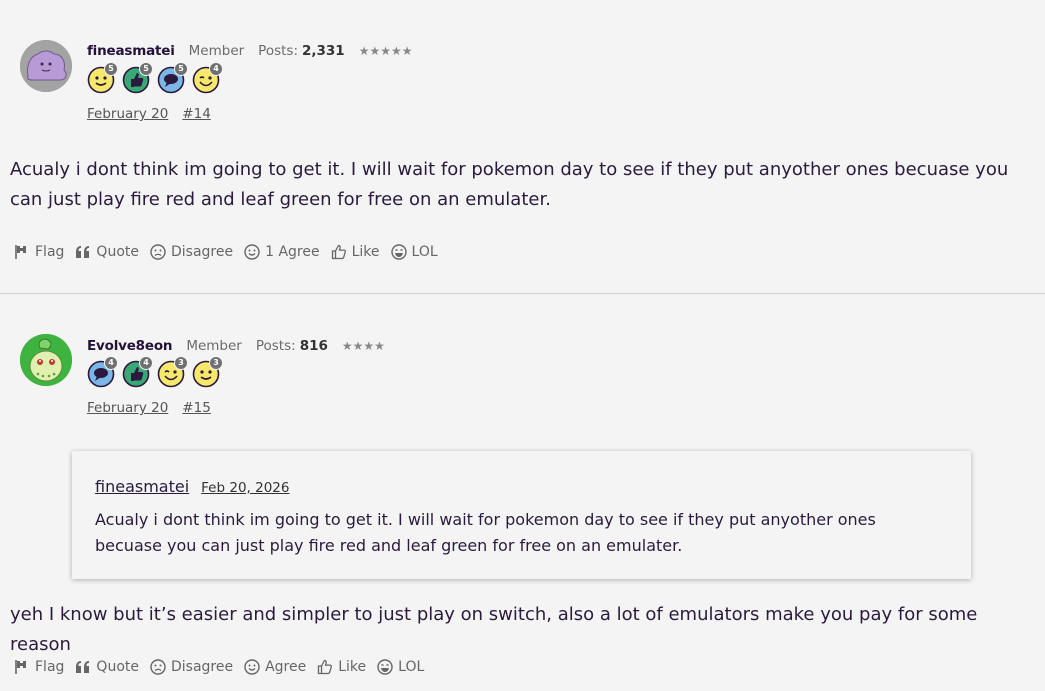 The width and height of the screenshot is (1045, 691). I want to click on quote-date-link: Feb 20, 2026, so click(245, 488).